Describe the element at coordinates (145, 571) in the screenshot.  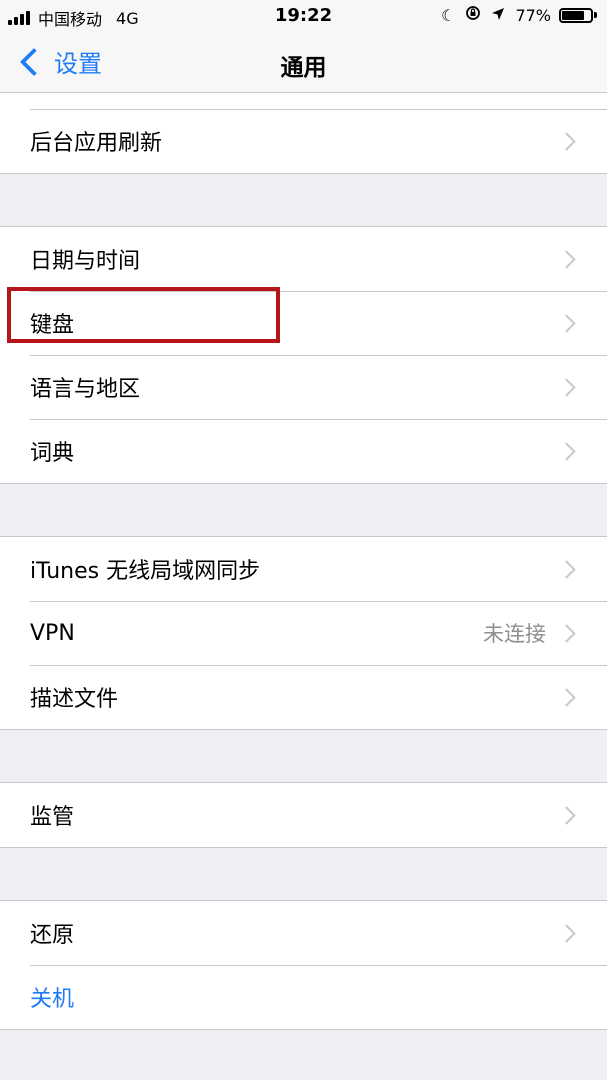
I see `row-label: iTunes 无线局域网同步` at that location.